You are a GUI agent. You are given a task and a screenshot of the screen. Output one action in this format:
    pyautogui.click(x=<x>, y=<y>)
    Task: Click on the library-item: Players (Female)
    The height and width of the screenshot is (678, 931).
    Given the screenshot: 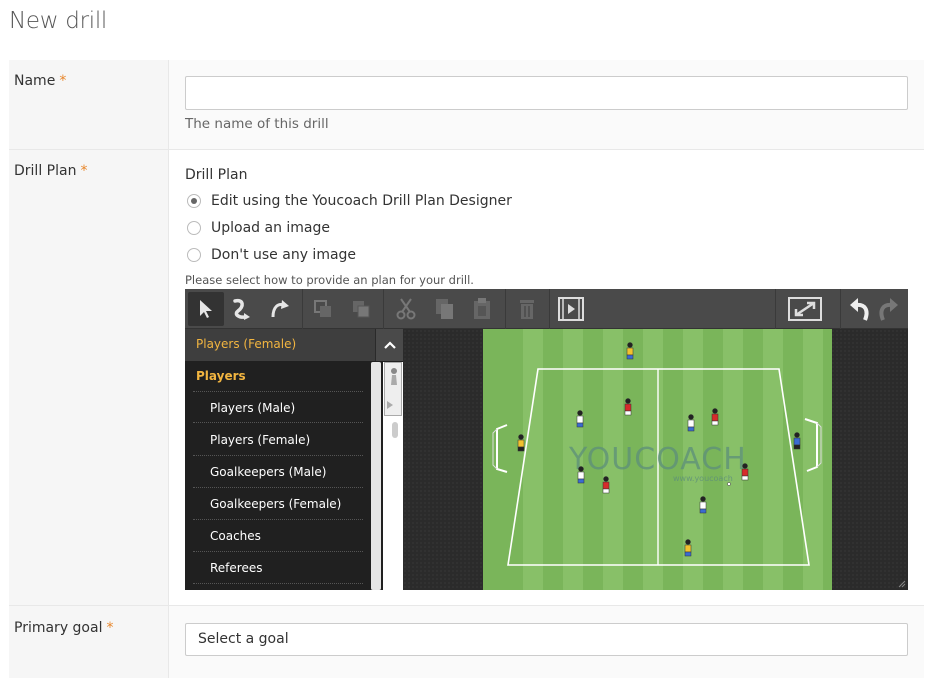 What is the action you would take?
    pyautogui.click(x=278, y=440)
    